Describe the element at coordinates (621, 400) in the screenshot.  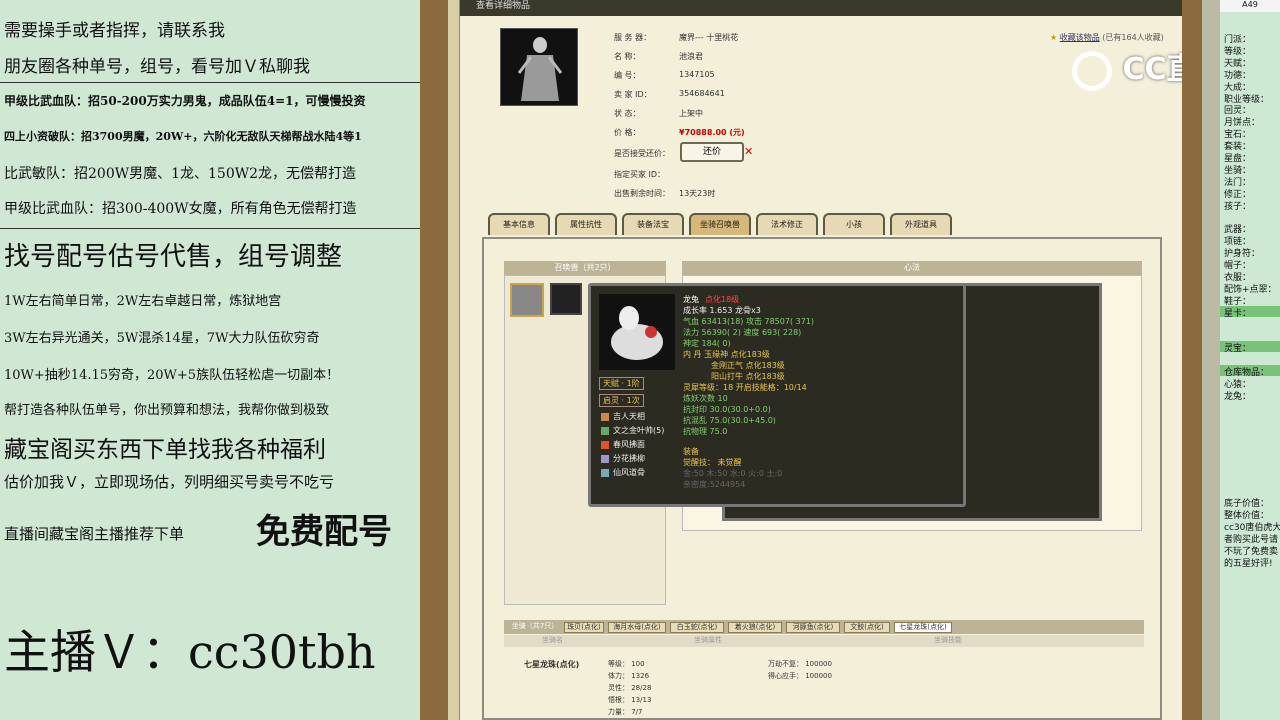
I see `enlighten-badge: 启灵 · 1次` at that location.